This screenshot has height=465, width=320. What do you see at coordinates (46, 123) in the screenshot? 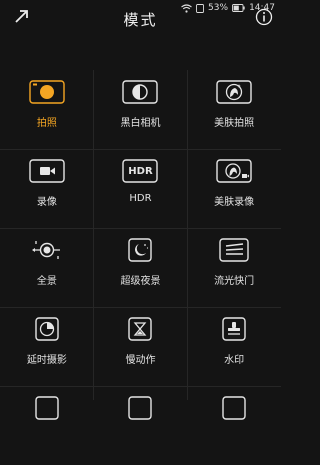
I see `mode-label: 拍照` at bounding box center [46, 123].